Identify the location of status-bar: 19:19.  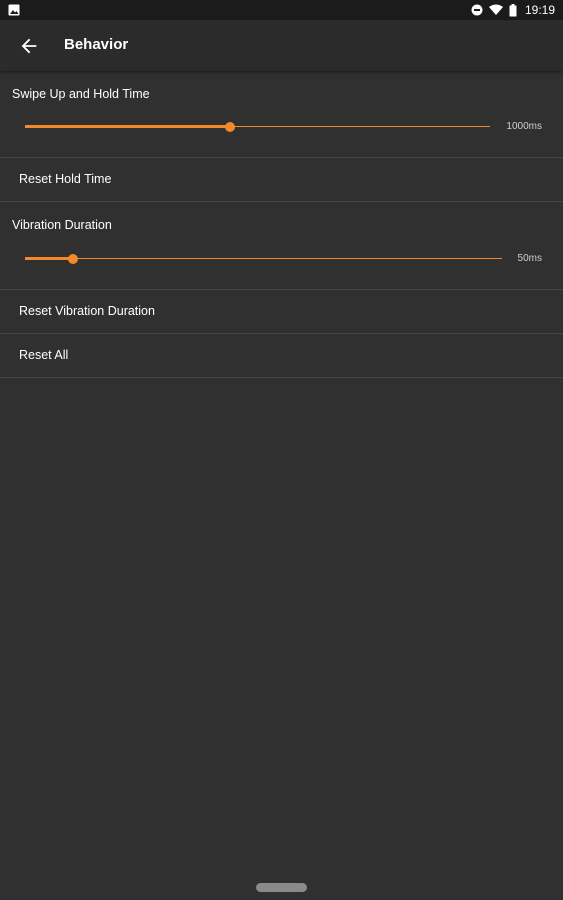
(281, 10).